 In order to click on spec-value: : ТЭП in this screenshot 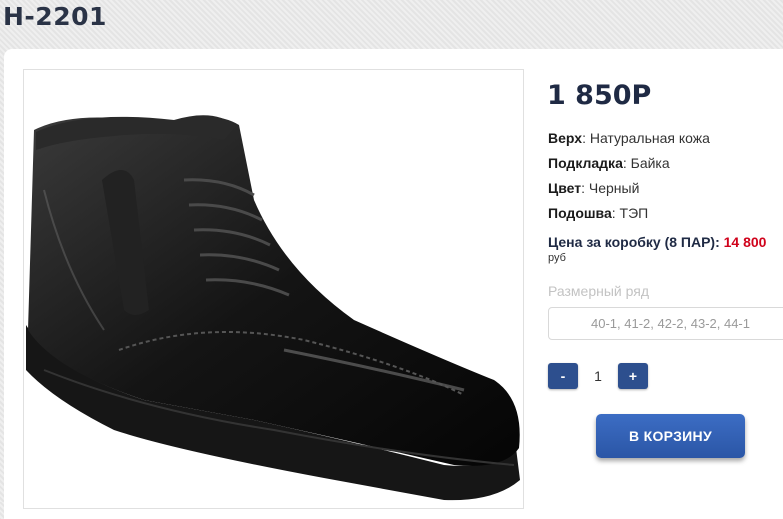, I will do `click(630, 213)`.